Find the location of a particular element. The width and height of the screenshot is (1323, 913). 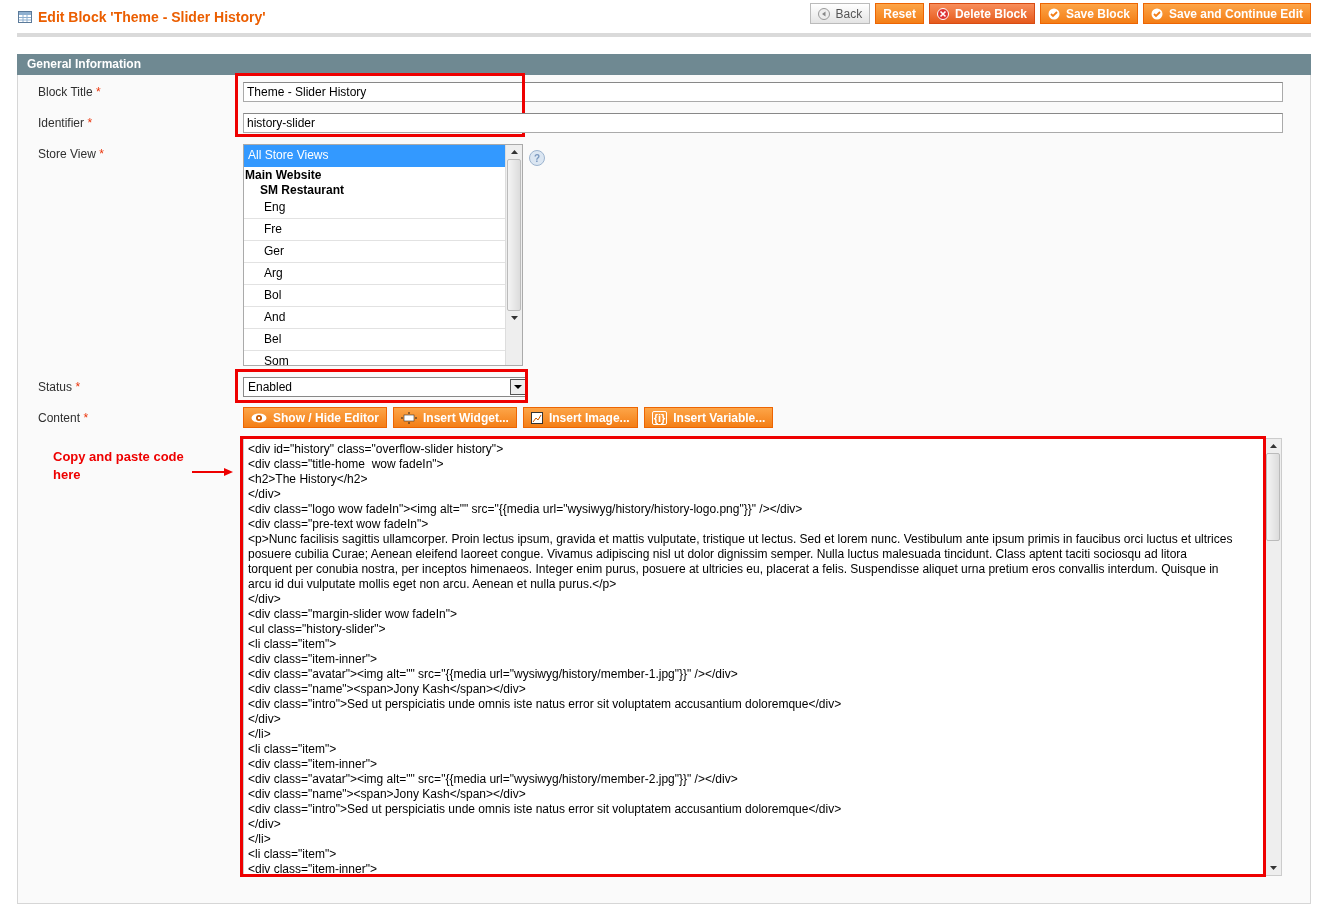

store-view-option: Eng is located at coordinates (374, 208).